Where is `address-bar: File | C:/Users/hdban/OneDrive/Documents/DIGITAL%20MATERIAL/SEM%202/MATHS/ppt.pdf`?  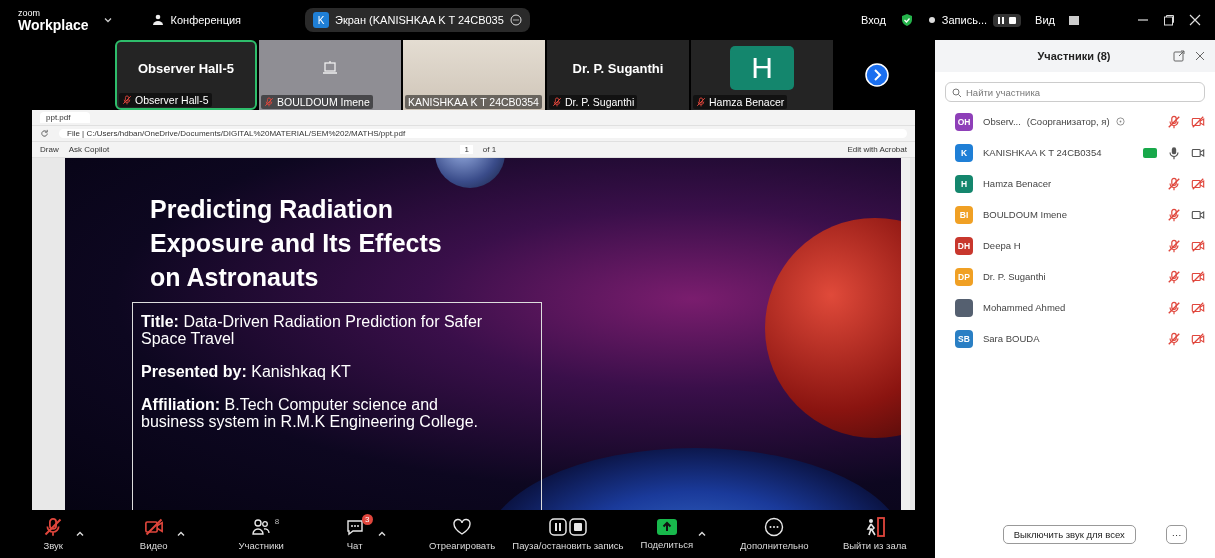
address-bar: File | C:/Users/hdban/OneDrive/Documents/DIGITAL%20MATERIAL/SEM%202/MATHS/ppt.pdf is located at coordinates (483, 133).